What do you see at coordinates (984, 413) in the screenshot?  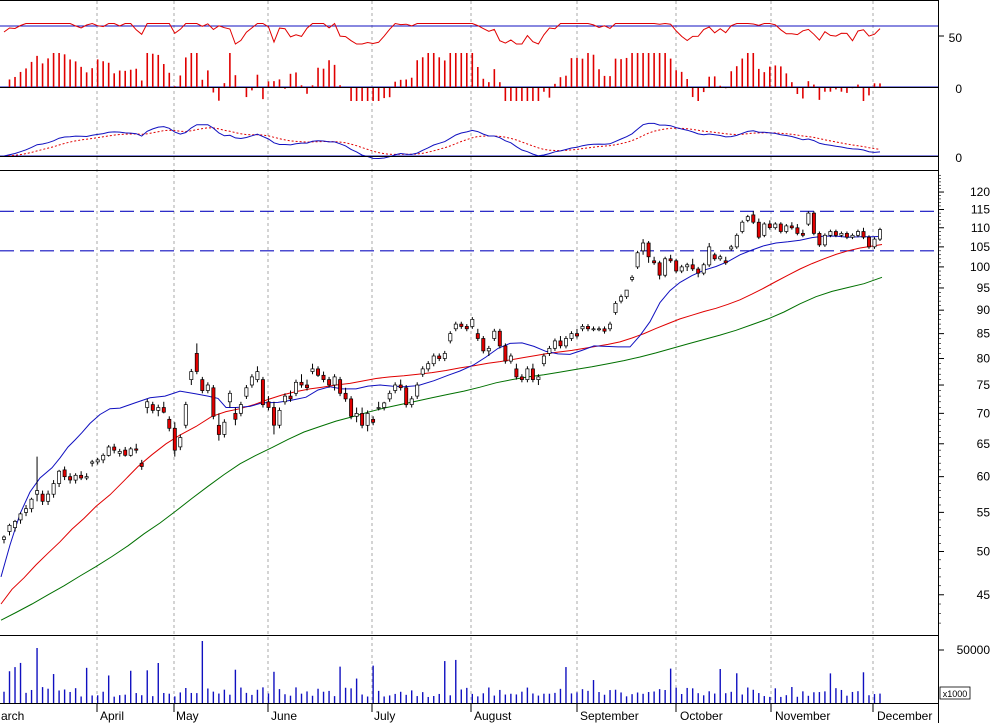 I see `price-tick-label: 70` at bounding box center [984, 413].